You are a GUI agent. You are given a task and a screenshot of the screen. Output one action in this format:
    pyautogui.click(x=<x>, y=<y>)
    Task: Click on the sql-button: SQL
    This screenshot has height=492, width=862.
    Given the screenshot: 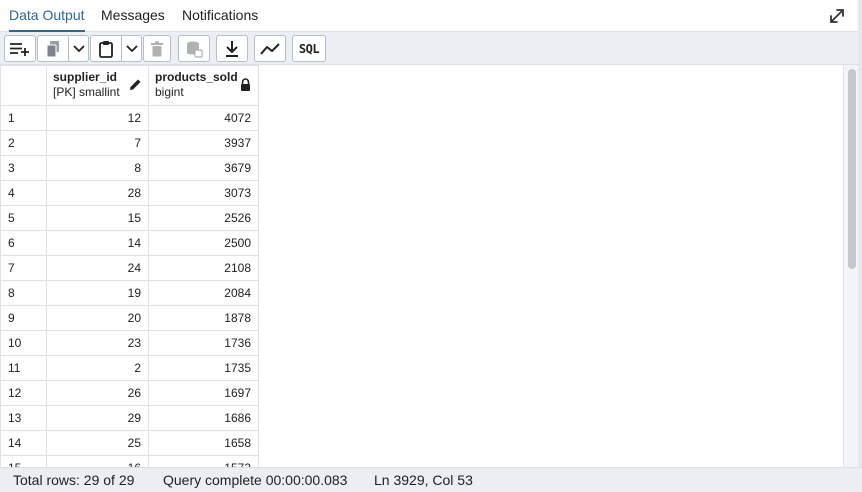 What is the action you would take?
    pyautogui.click(x=309, y=48)
    